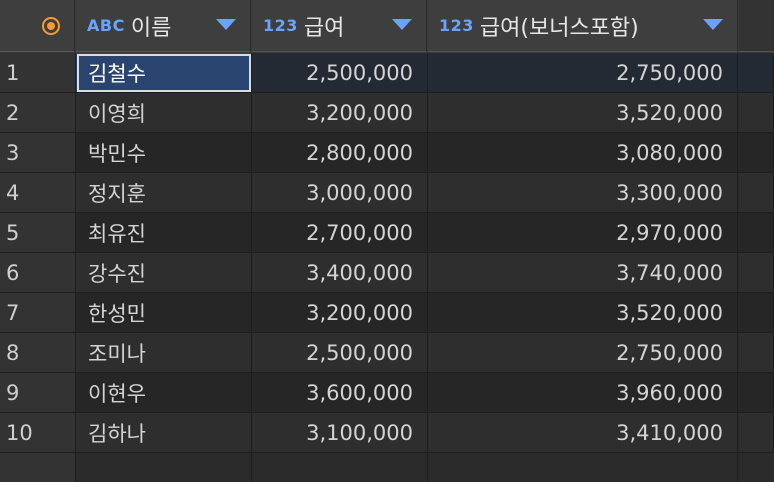 The width and height of the screenshot is (774, 482). I want to click on table-row: 7 한성민 3,200,000 3,520,000, so click(387, 313).